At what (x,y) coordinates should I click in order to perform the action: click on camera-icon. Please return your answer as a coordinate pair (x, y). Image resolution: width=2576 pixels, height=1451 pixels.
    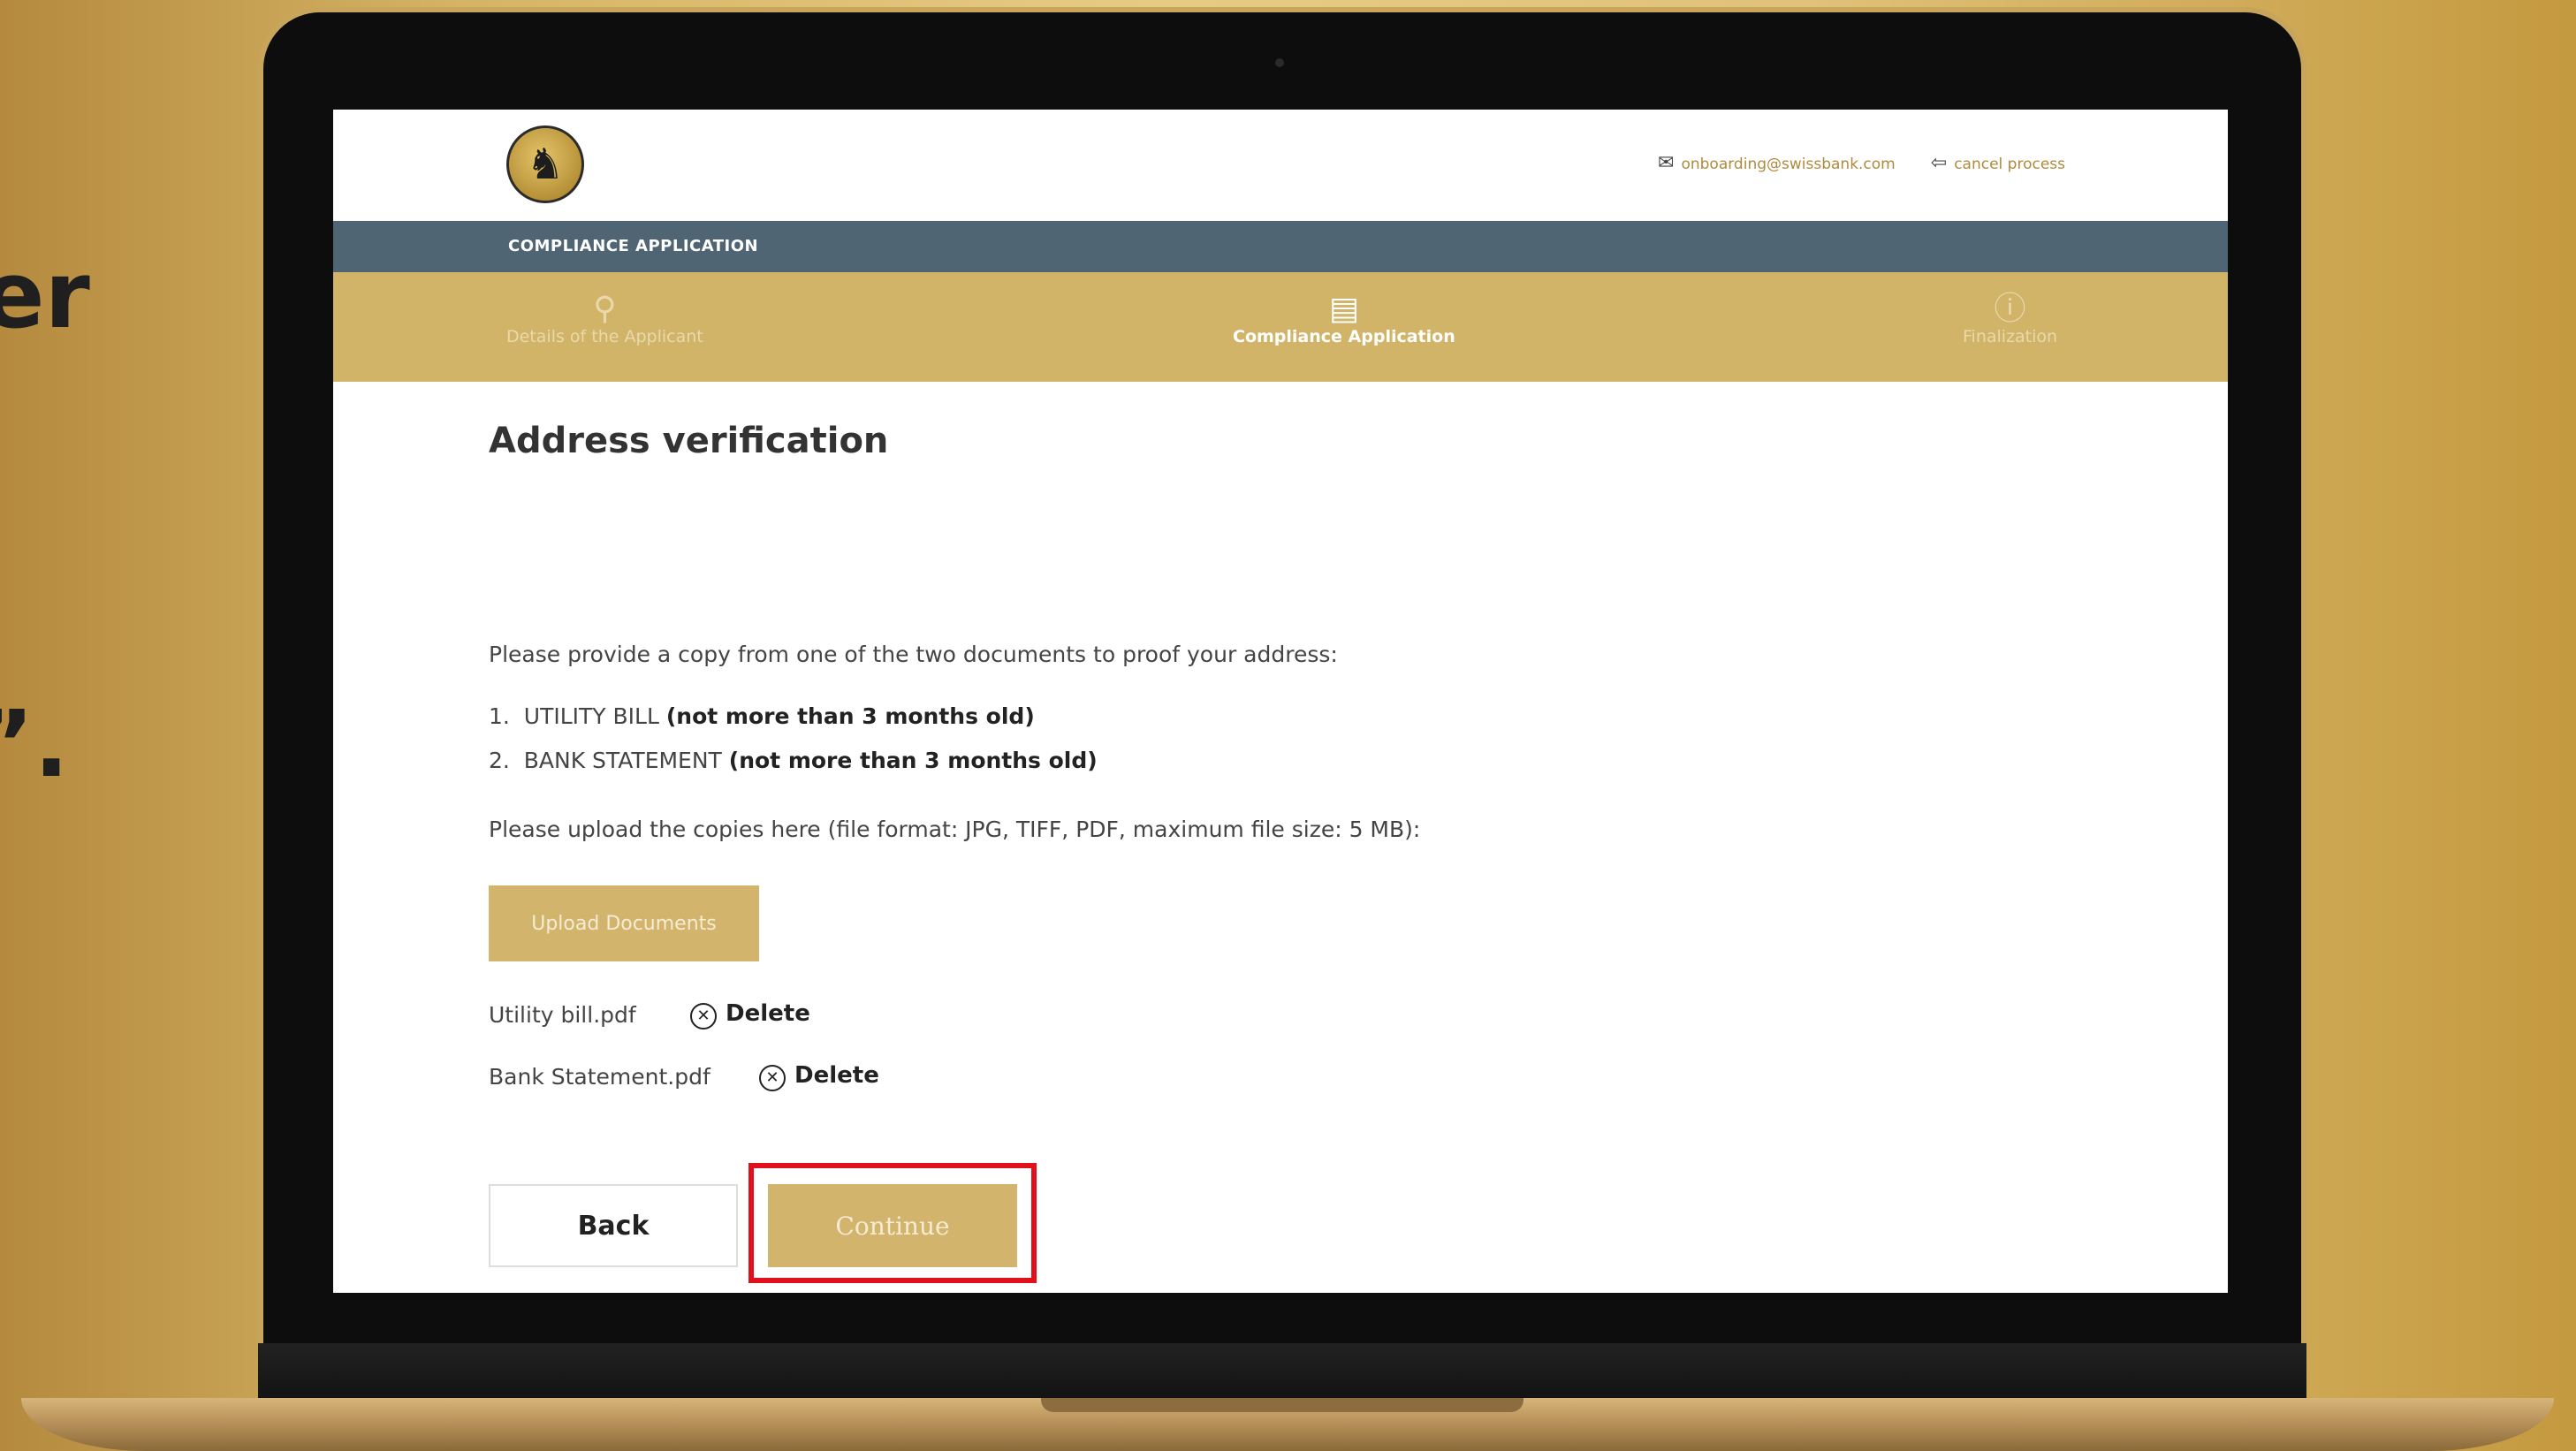
    Looking at the image, I should click on (1279, 62).